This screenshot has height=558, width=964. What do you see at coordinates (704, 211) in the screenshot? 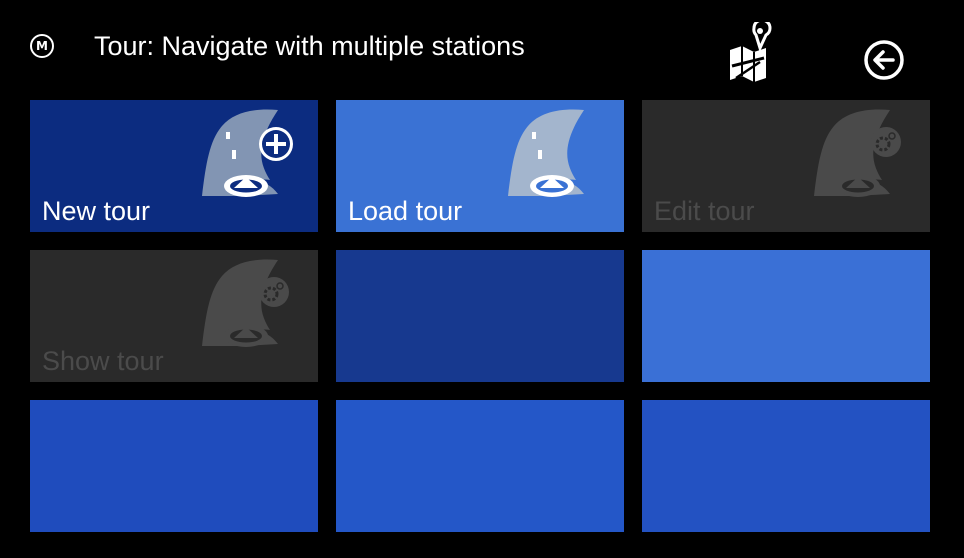
I see `edit-tour-label: Edit tour` at bounding box center [704, 211].